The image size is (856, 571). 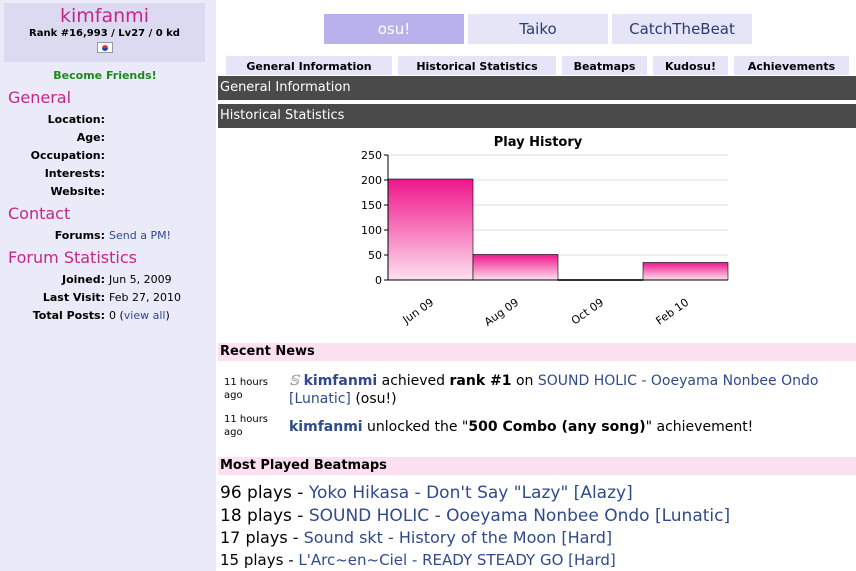 I want to click on total-posts-close: ), so click(x=167, y=315).